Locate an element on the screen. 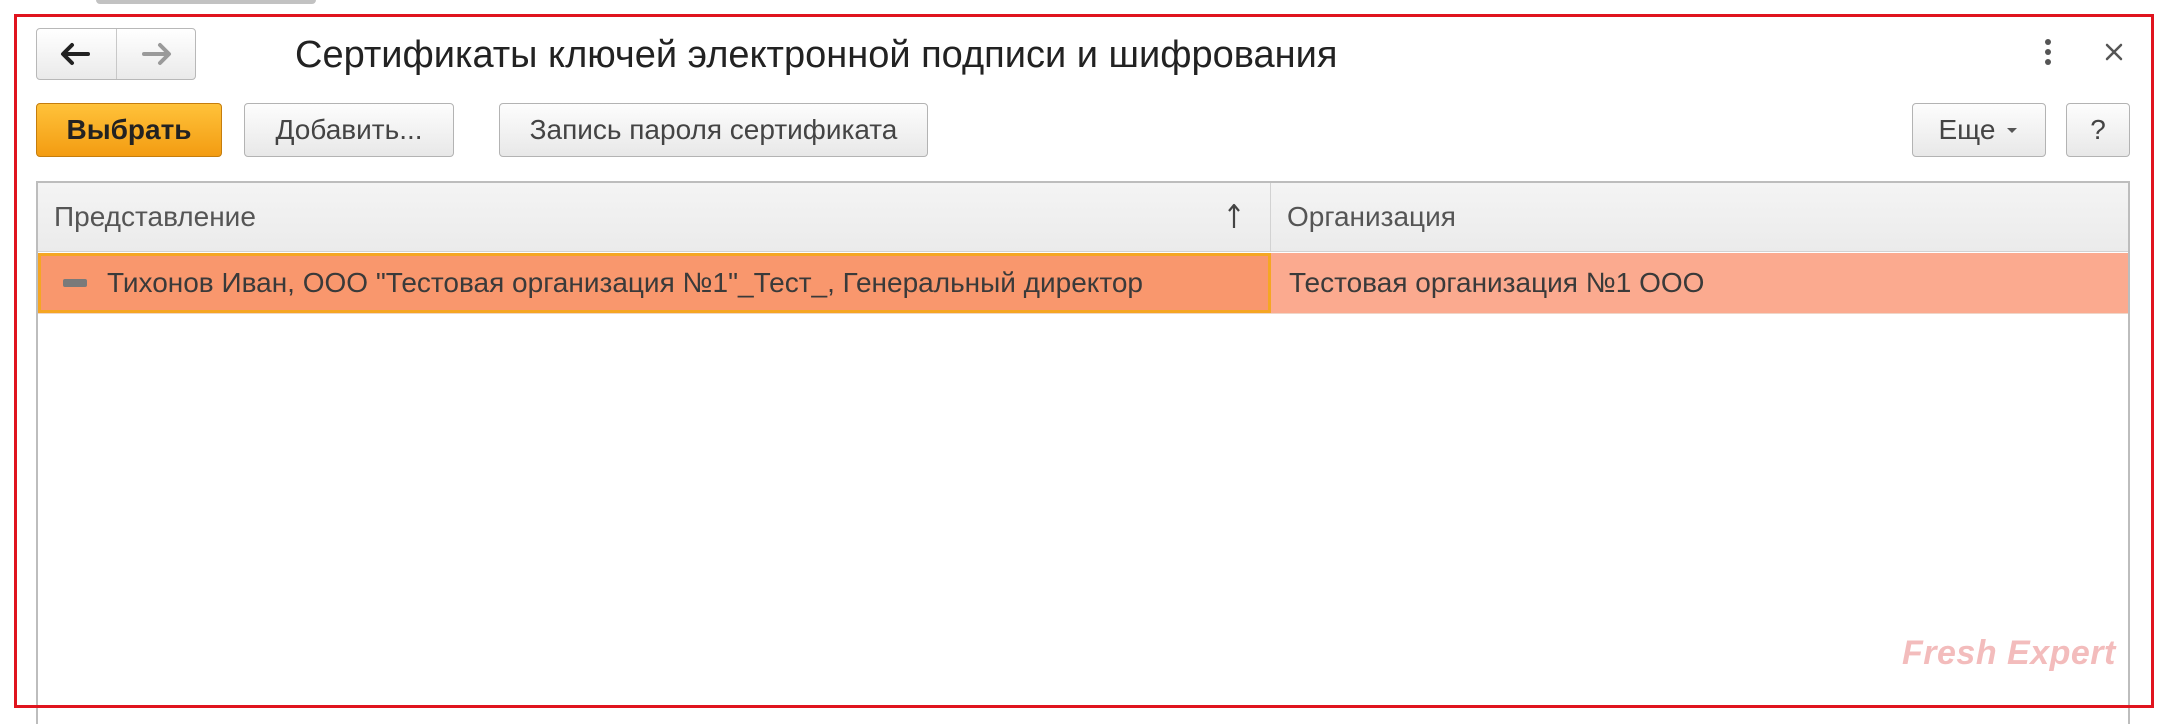  close-button is located at coordinates (2114, 52).